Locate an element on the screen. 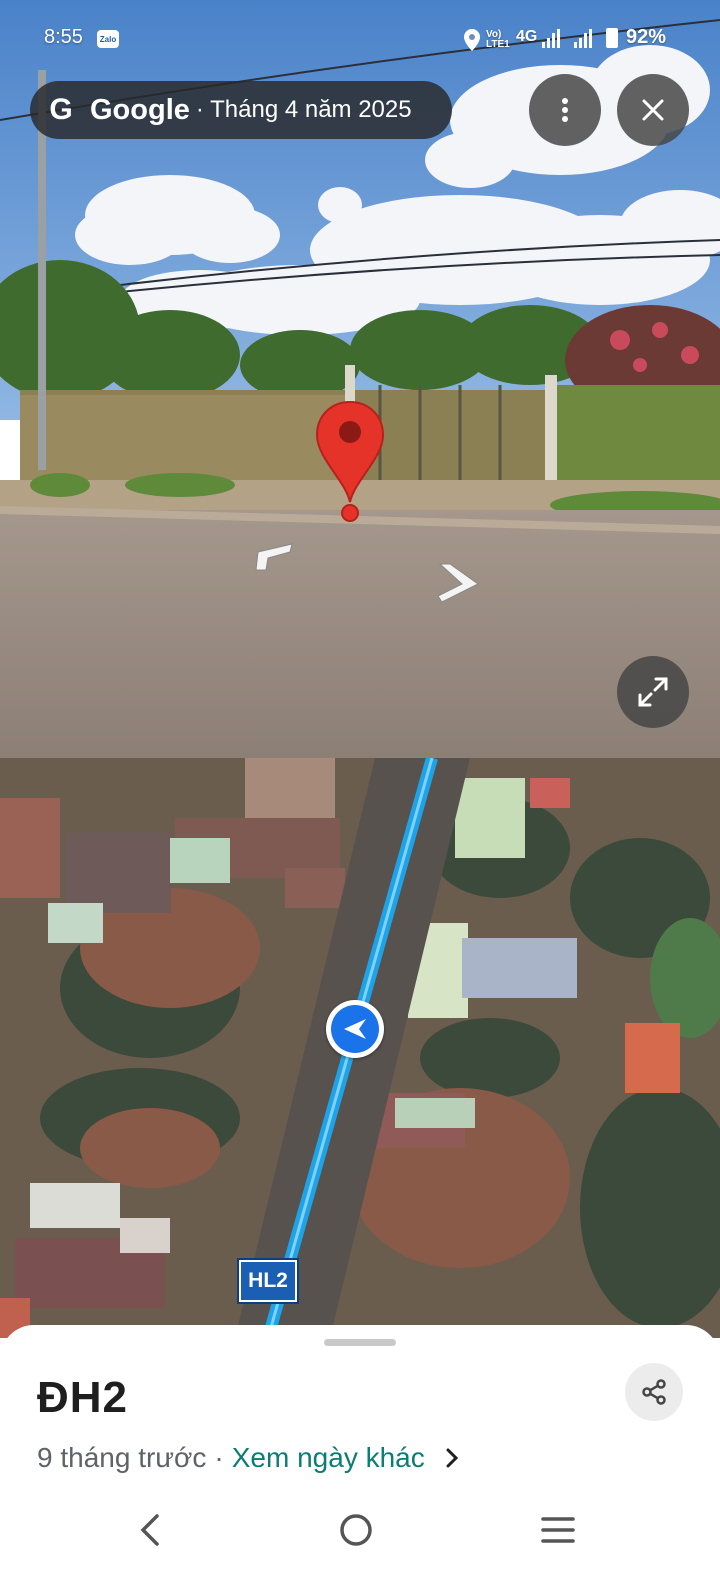 This screenshot has height=1592, width=720. imagery-age: 9 tháng trước is located at coordinates (122, 1457).